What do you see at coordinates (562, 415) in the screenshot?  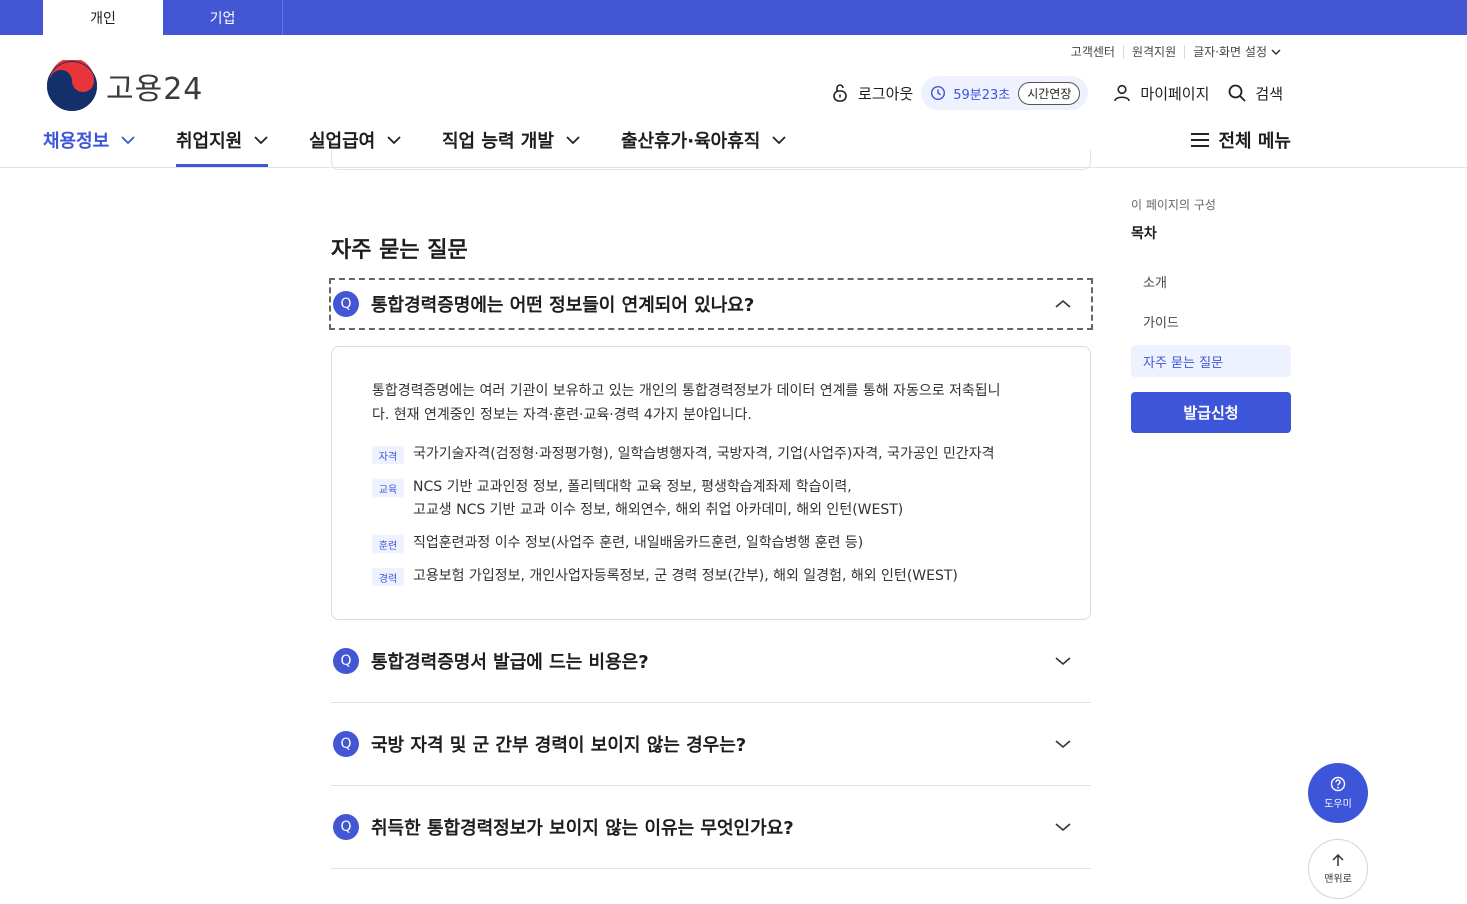 I see `answer-intro-line2: 다. 현재 연계중인 정보는 자격·훈련·교육·경력 4가지 분야입니다.` at bounding box center [562, 415].